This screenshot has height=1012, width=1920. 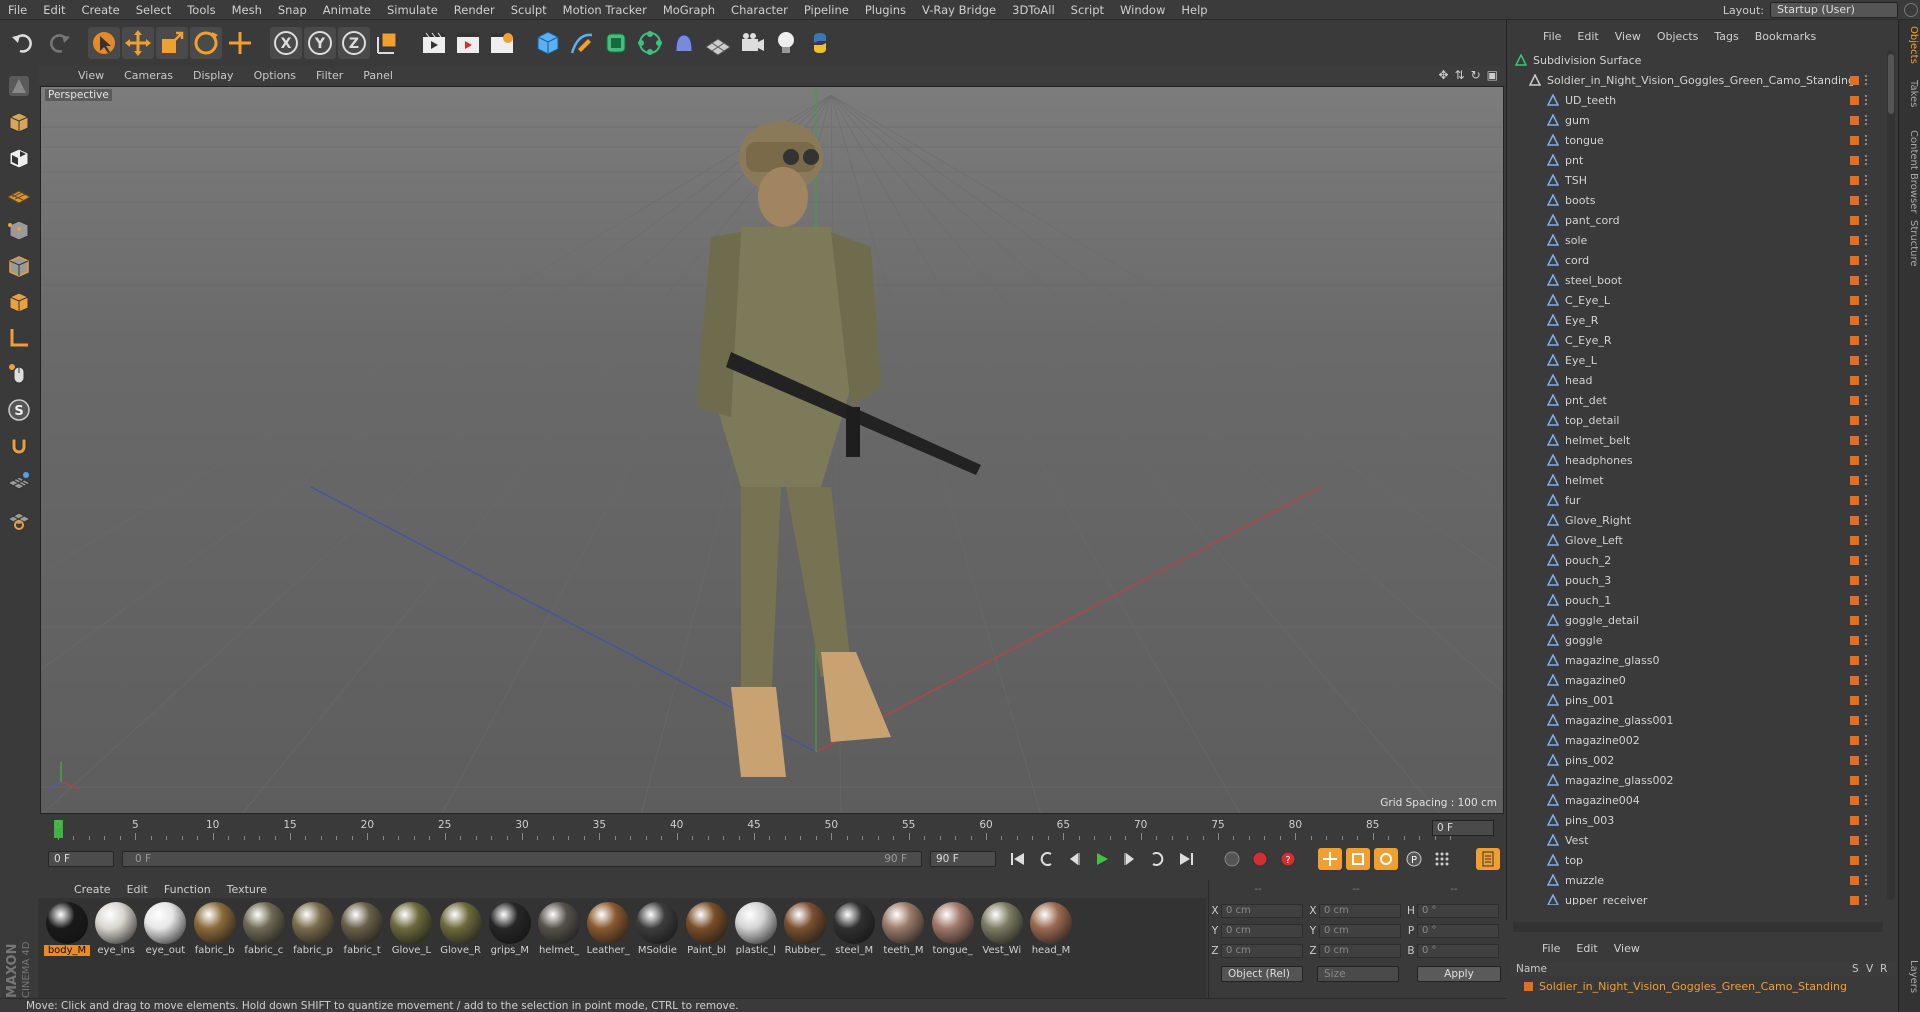 What do you see at coordinates (502, 43) in the screenshot?
I see `render-settings-icon` at bounding box center [502, 43].